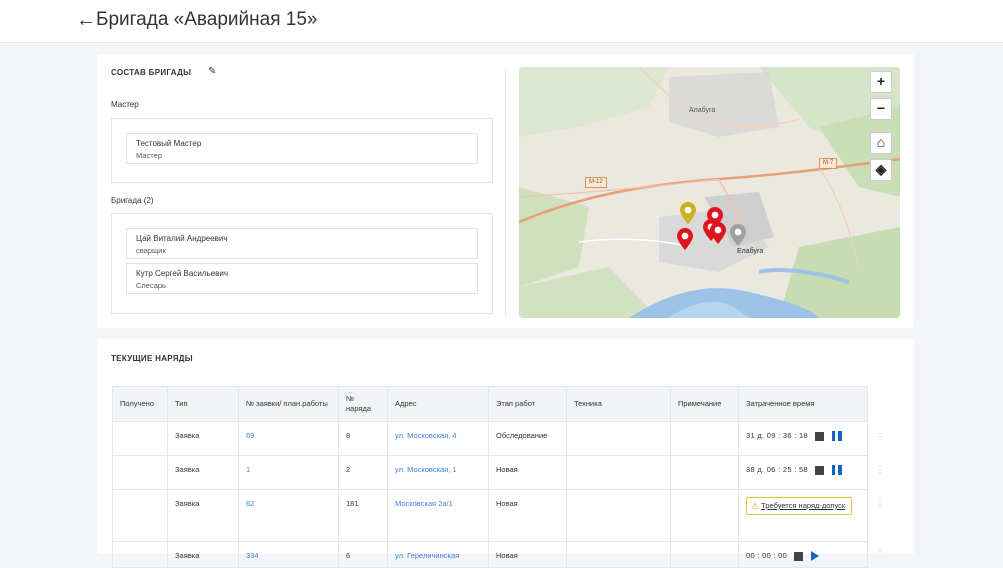 The width and height of the screenshot is (1003, 568). What do you see at coordinates (438, 554) in the screenshot?
I see `cell-address-link: ул. Гереличинская` at bounding box center [438, 554].